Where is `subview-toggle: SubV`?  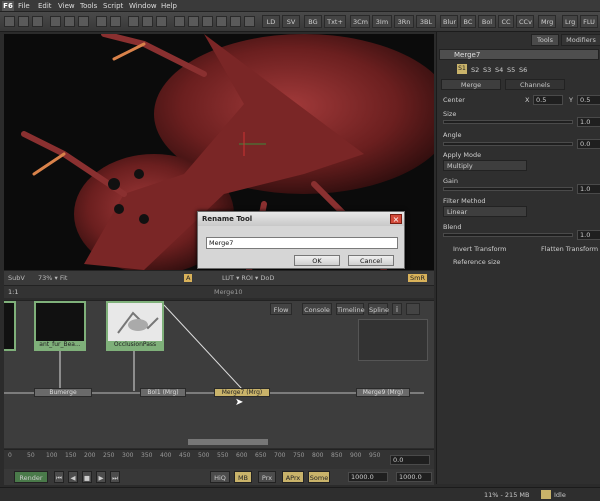 subview-toggle: SubV is located at coordinates (16, 278).